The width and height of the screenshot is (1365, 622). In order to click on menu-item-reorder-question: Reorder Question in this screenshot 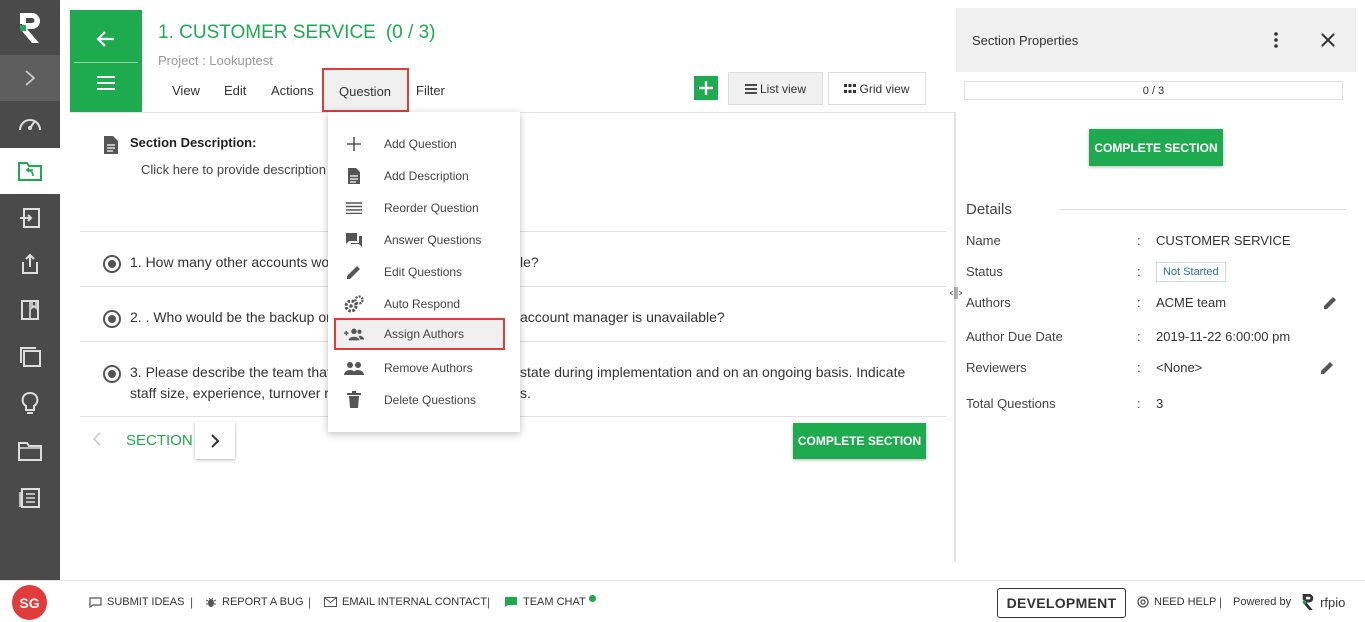, I will do `click(424, 208)`.